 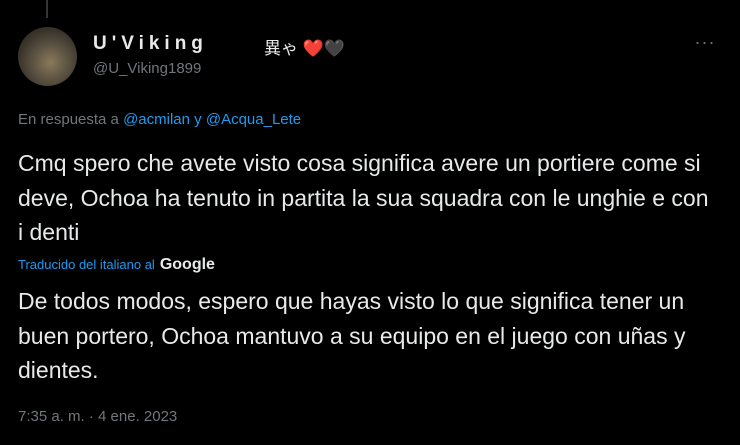 I want to click on reply-context-joiner: y, so click(x=198, y=119).